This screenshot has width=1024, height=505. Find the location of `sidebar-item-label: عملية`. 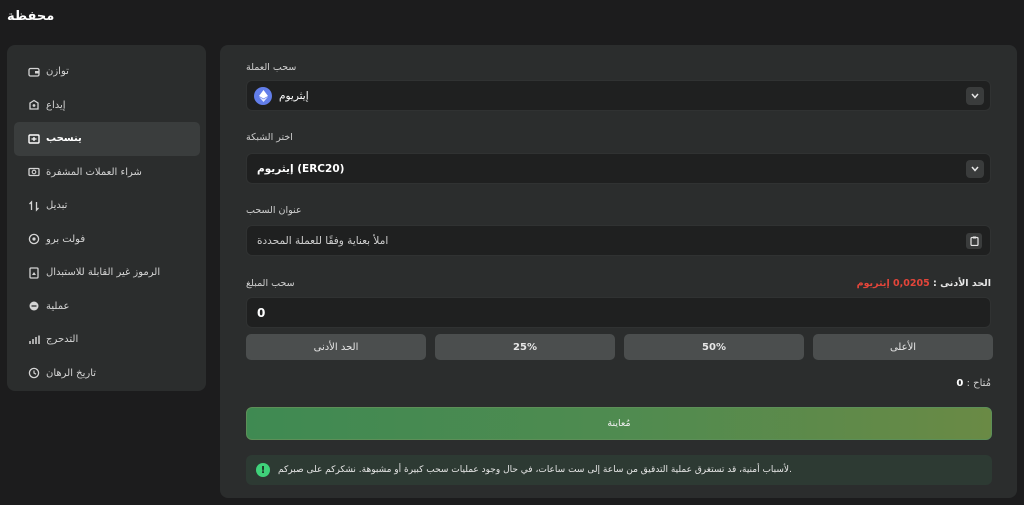

sidebar-item-label: عملية is located at coordinates (58, 306).